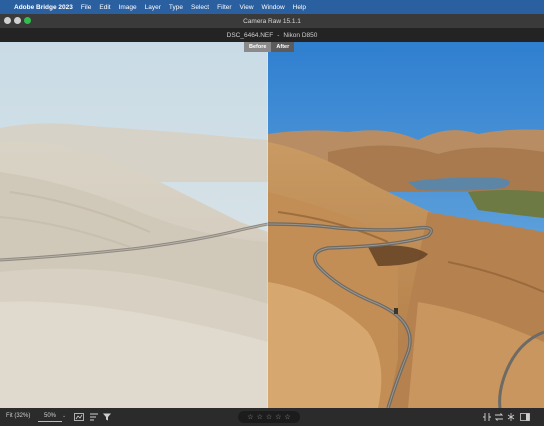 The height and width of the screenshot is (426, 544). I want to click on bottom-toolbar: Fit (32%) 50% ⌄ ☆ ☆ ☆ ☆ ☆, so click(272, 417).